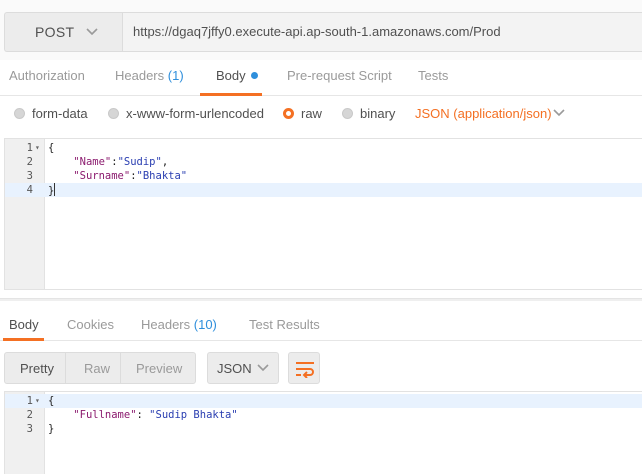 The width and height of the screenshot is (642, 474). Describe the element at coordinates (140, 75) in the screenshot. I see `tab-headers-label: Headers` at that location.